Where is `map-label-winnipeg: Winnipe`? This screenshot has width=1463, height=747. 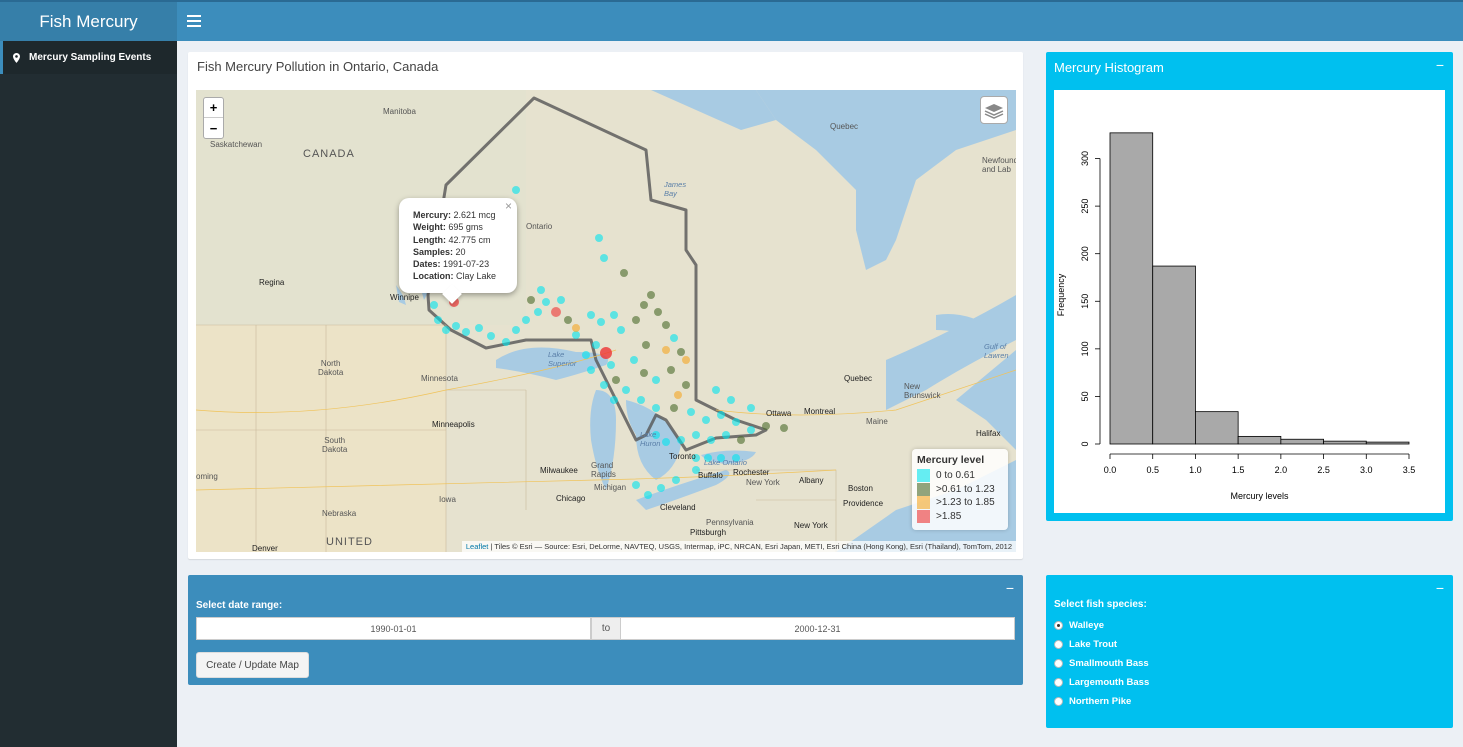
map-label-winnipeg: Winnipe is located at coordinates (404, 297).